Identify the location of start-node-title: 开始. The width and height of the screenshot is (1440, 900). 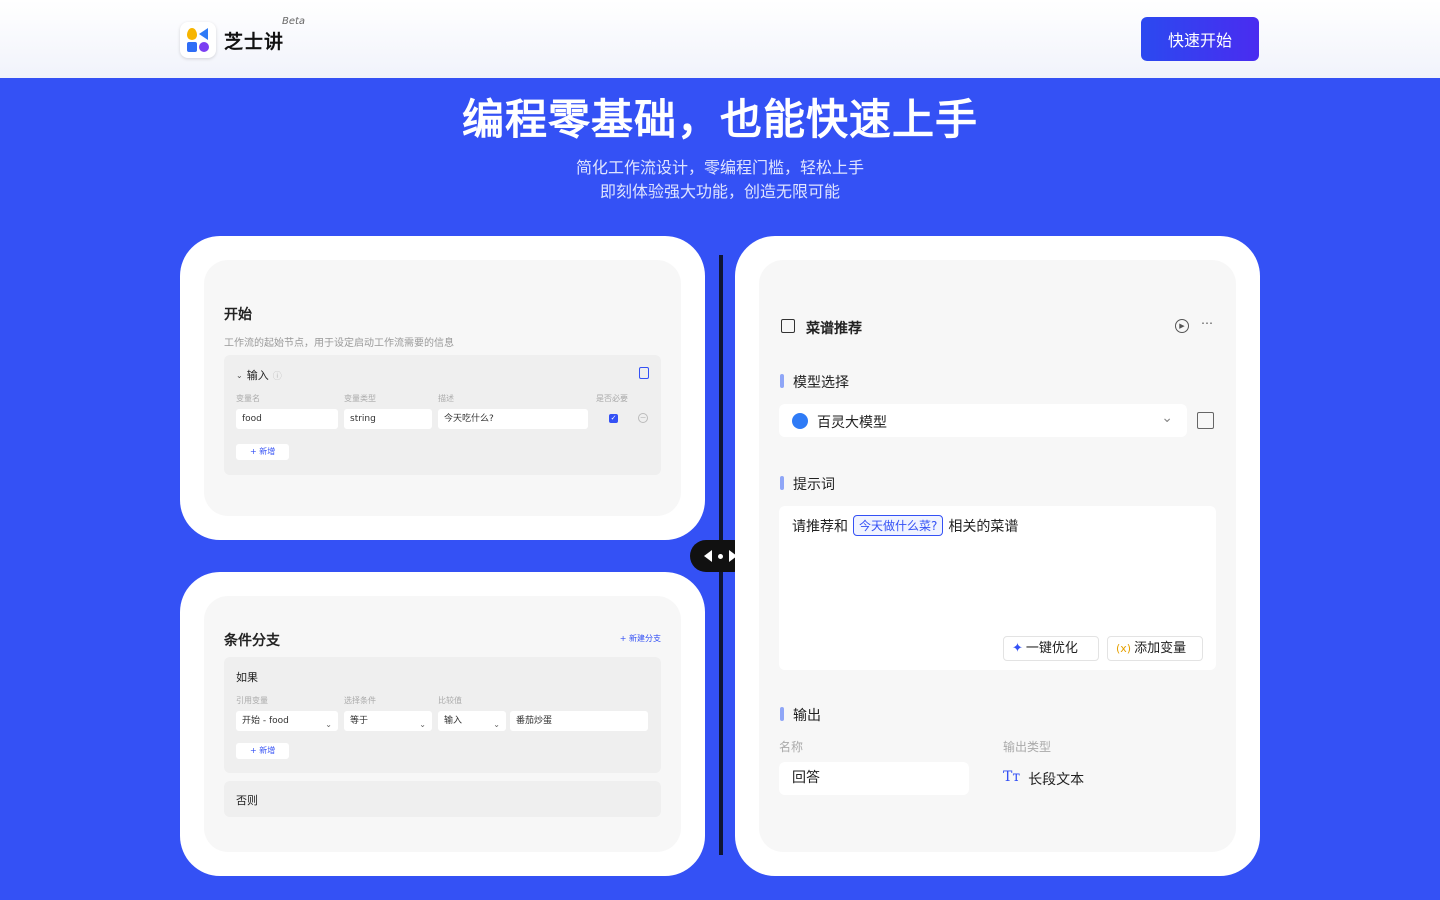
(238, 315).